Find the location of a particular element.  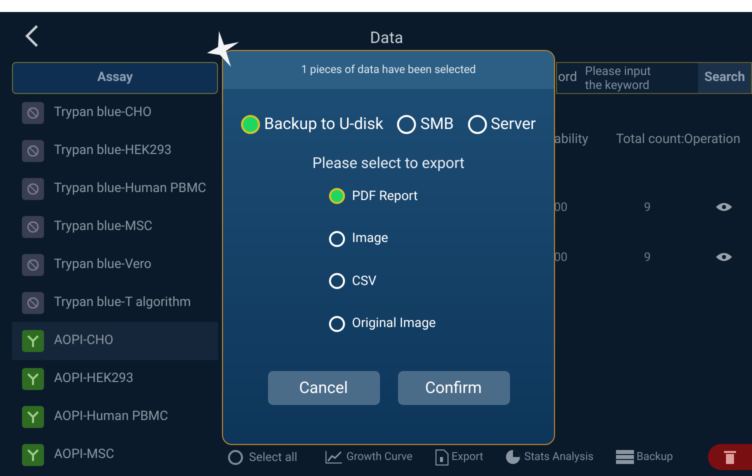

export-prompt: Please select to export is located at coordinates (388, 163).